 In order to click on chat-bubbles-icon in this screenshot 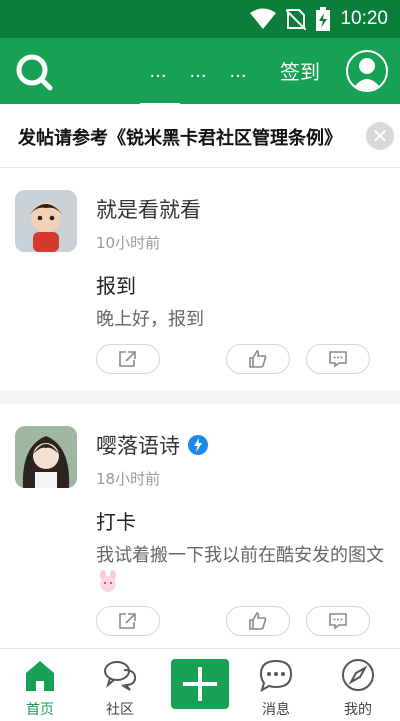, I will do `click(120, 675)`.